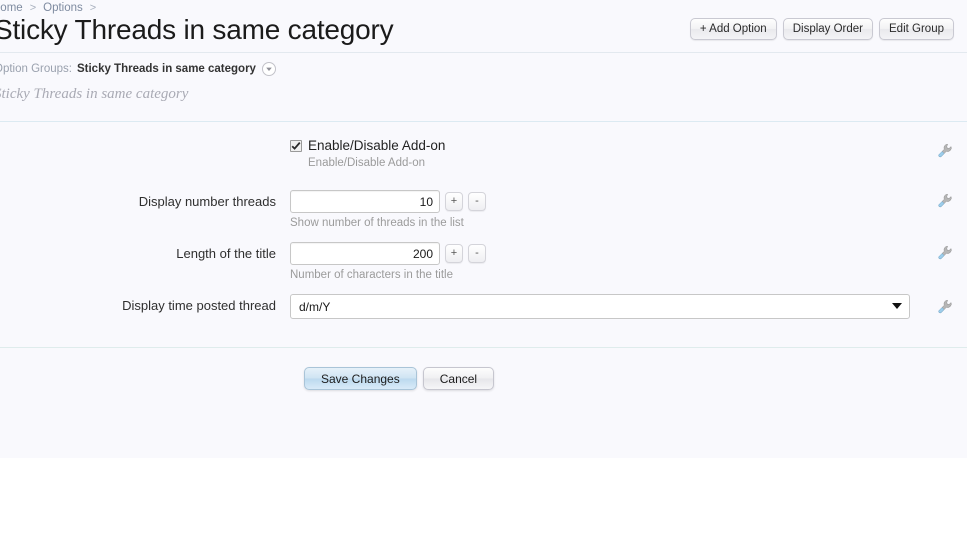 Image resolution: width=980 pixels, height=542 pixels. I want to click on save-changes-button: Save Changes, so click(360, 378).